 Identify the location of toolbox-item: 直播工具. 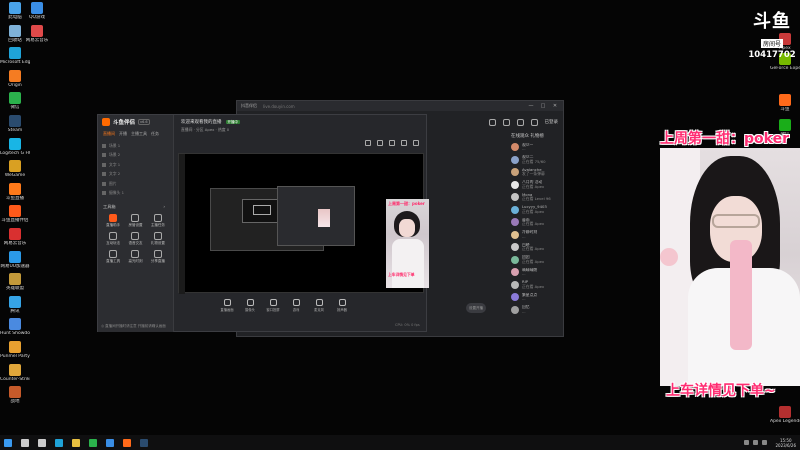
(113, 257).